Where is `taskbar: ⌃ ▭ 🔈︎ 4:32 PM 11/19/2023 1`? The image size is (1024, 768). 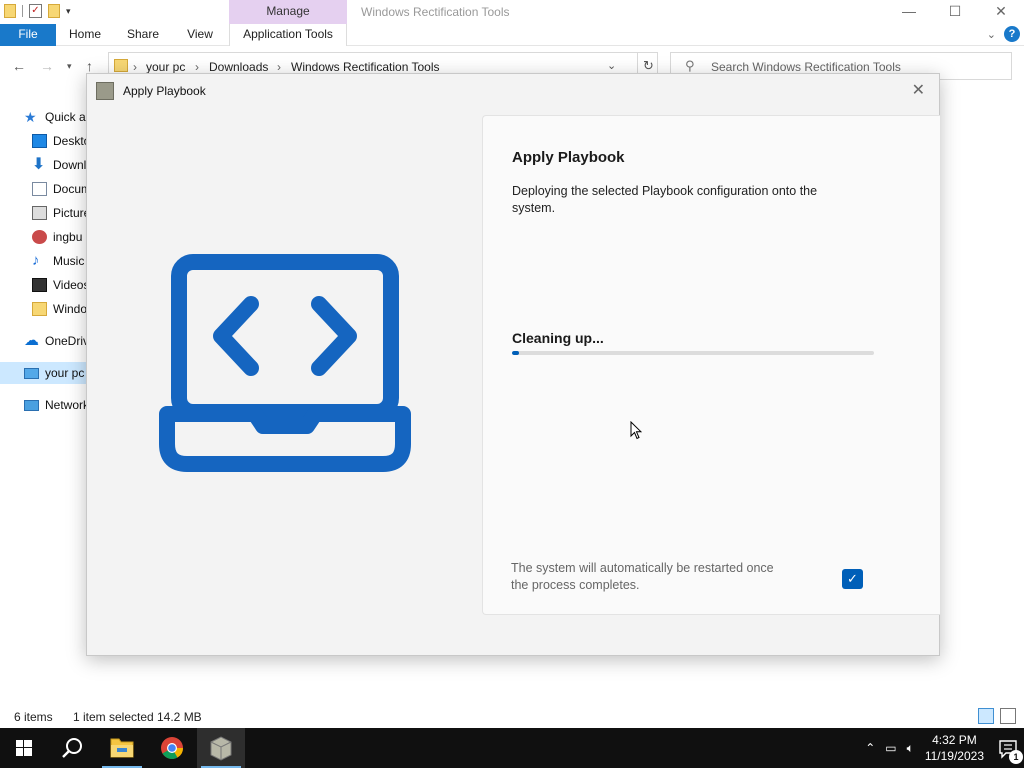 taskbar: ⌃ ▭ 🔈︎ 4:32 PM 11/19/2023 1 is located at coordinates (512, 748).